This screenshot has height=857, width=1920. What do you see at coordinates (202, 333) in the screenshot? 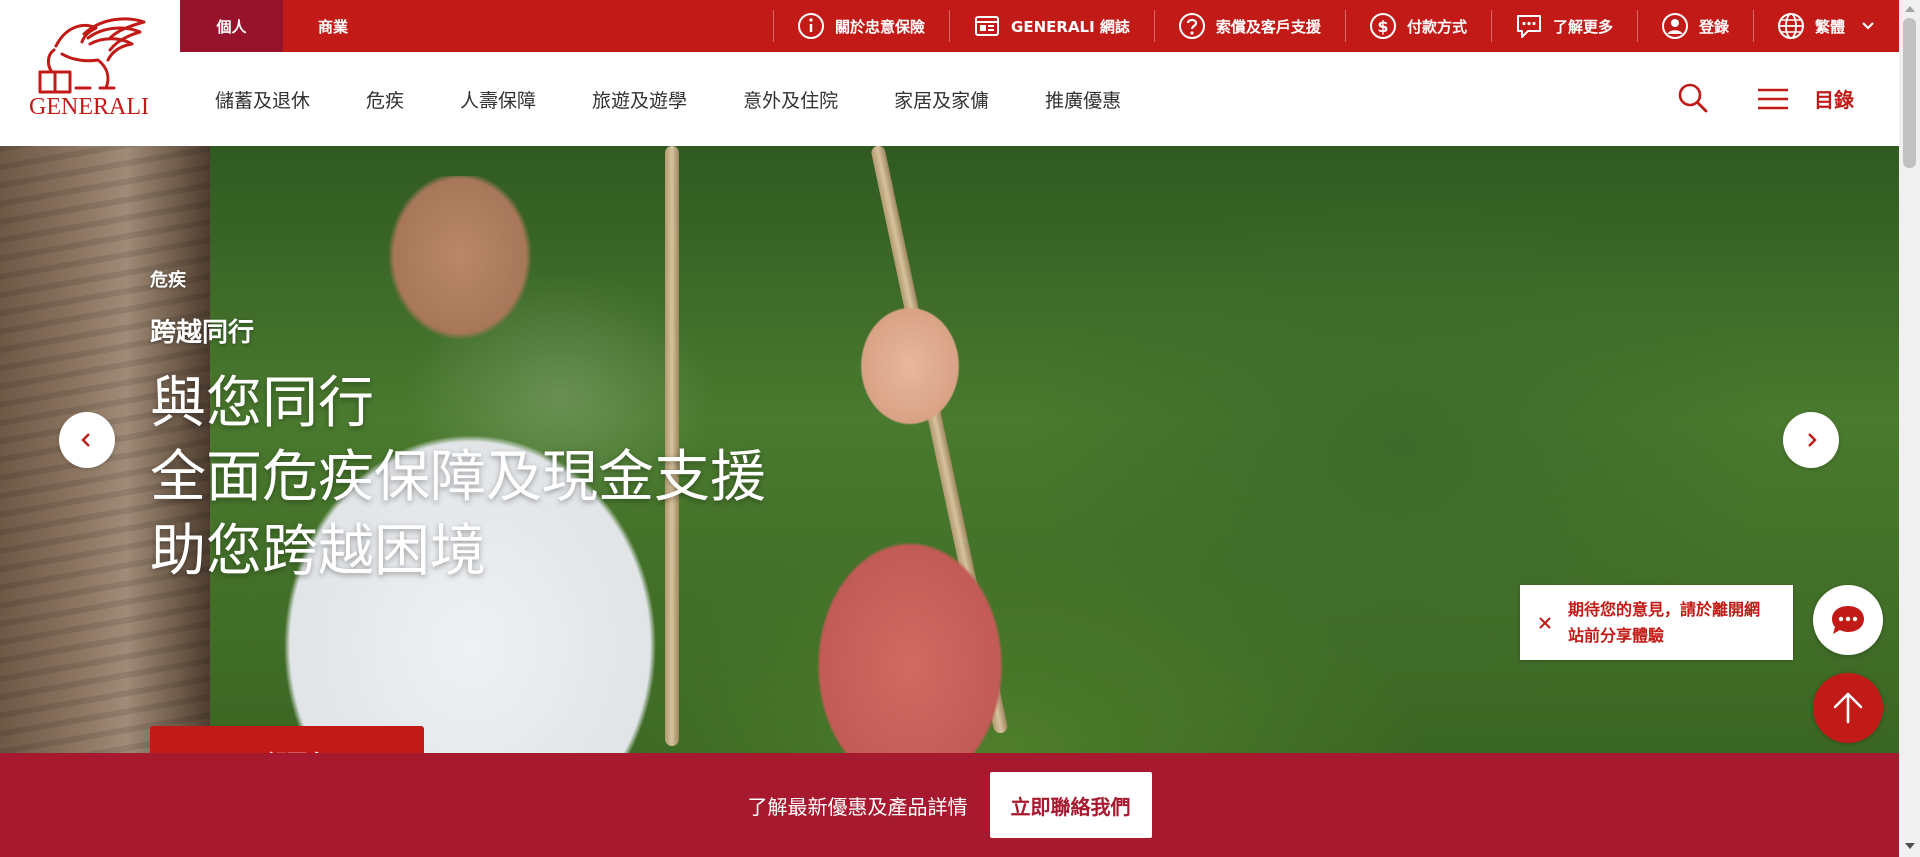
I see `hero-subtitle: 跨越同行` at bounding box center [202, 333].